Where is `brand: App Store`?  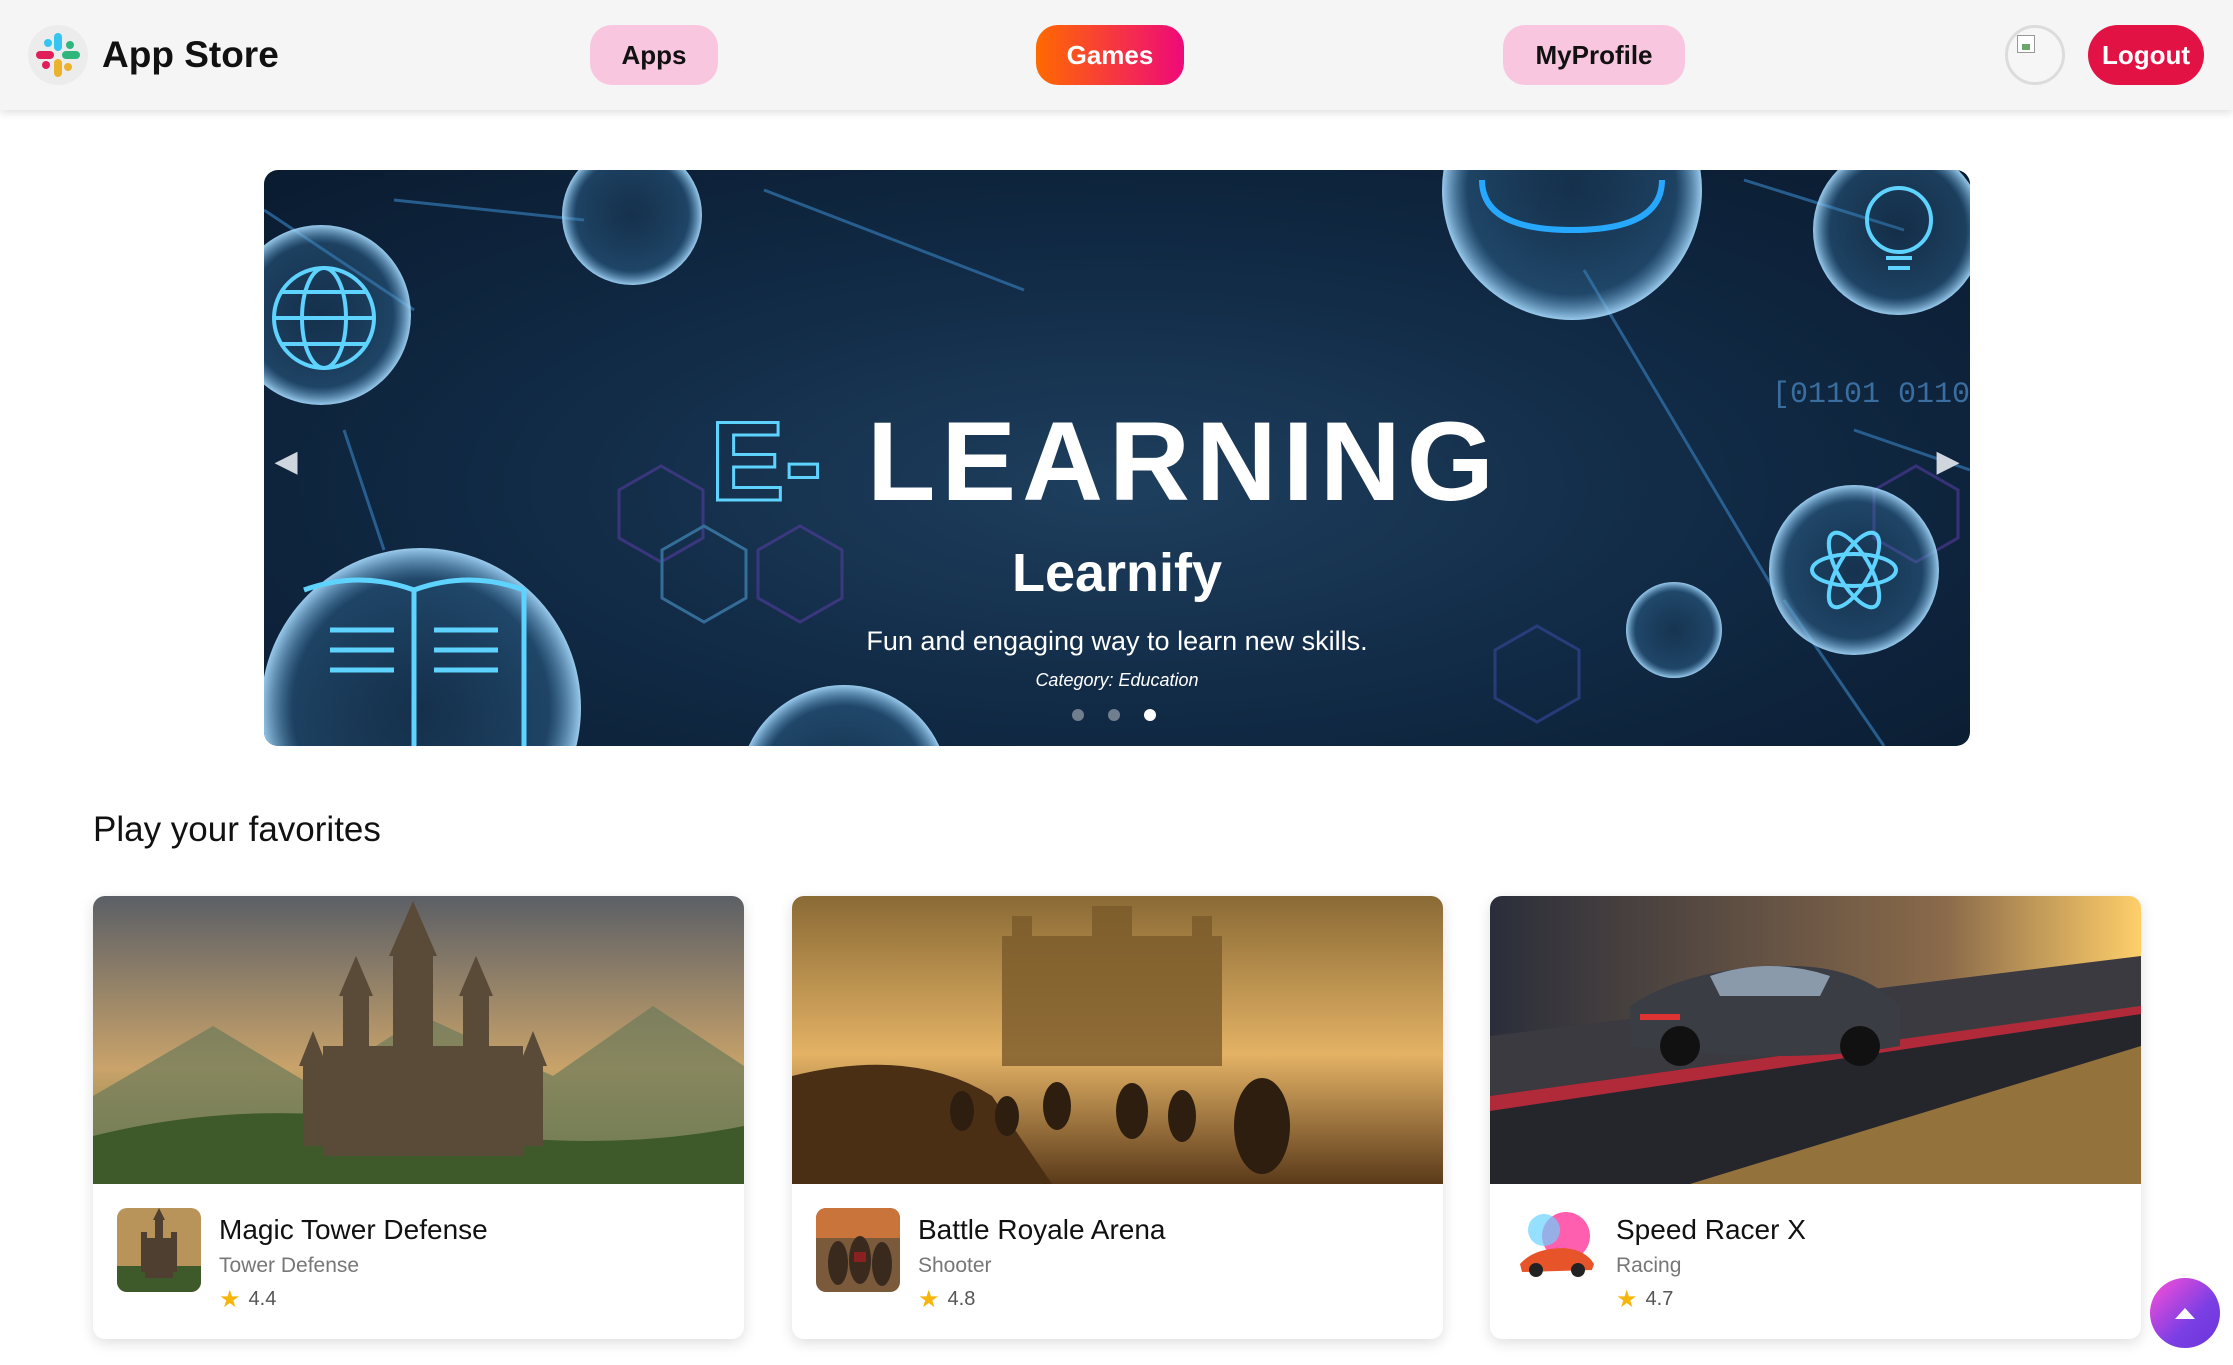 brand: App Store is located at coordinates (153, 55).